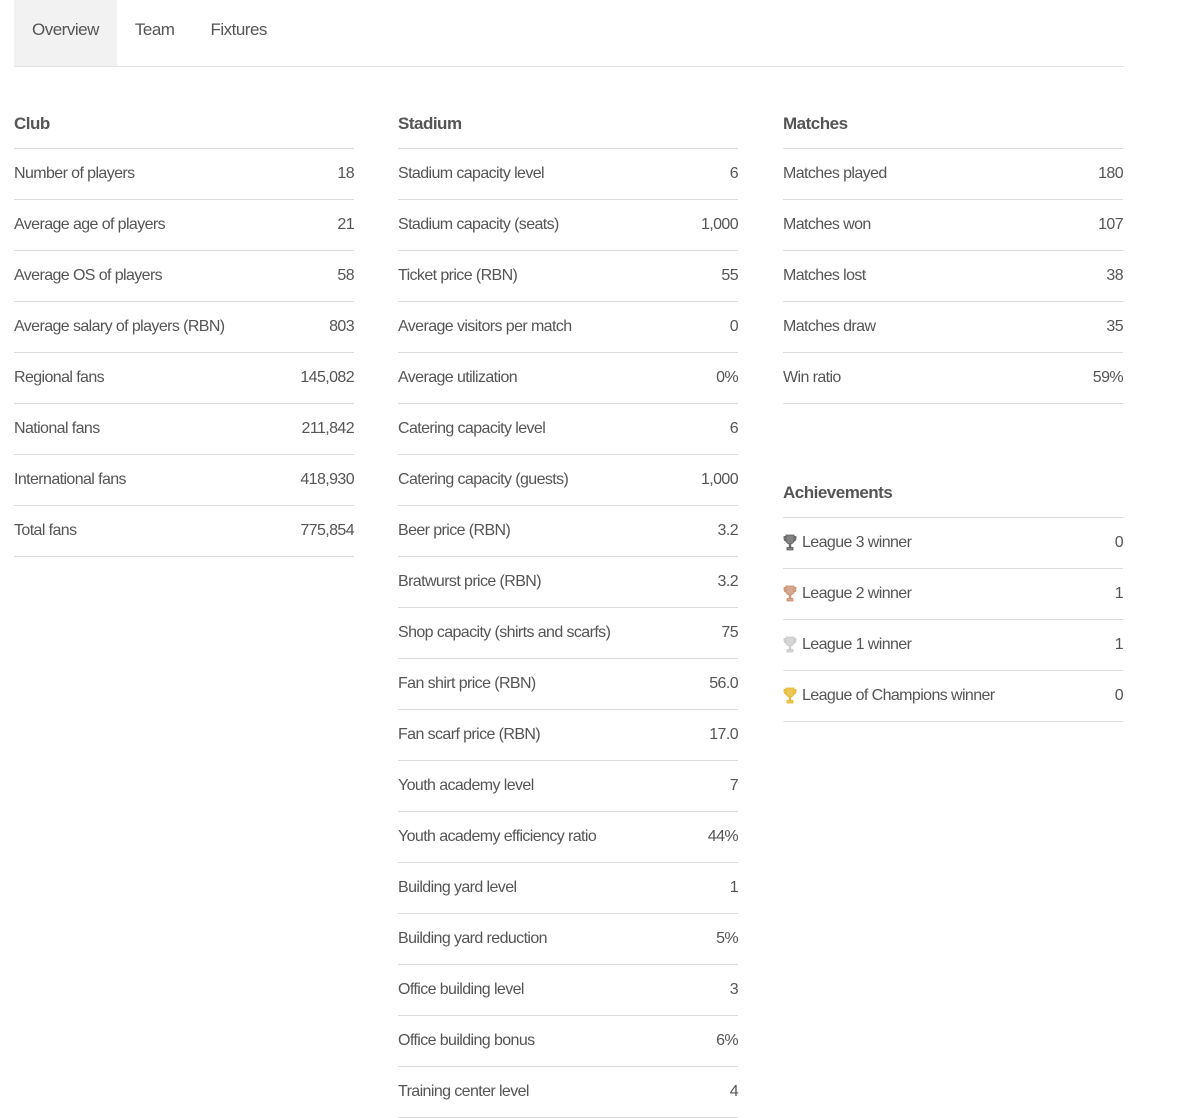  I want to click on stadium-row-value: 4, so click(734, 1091).